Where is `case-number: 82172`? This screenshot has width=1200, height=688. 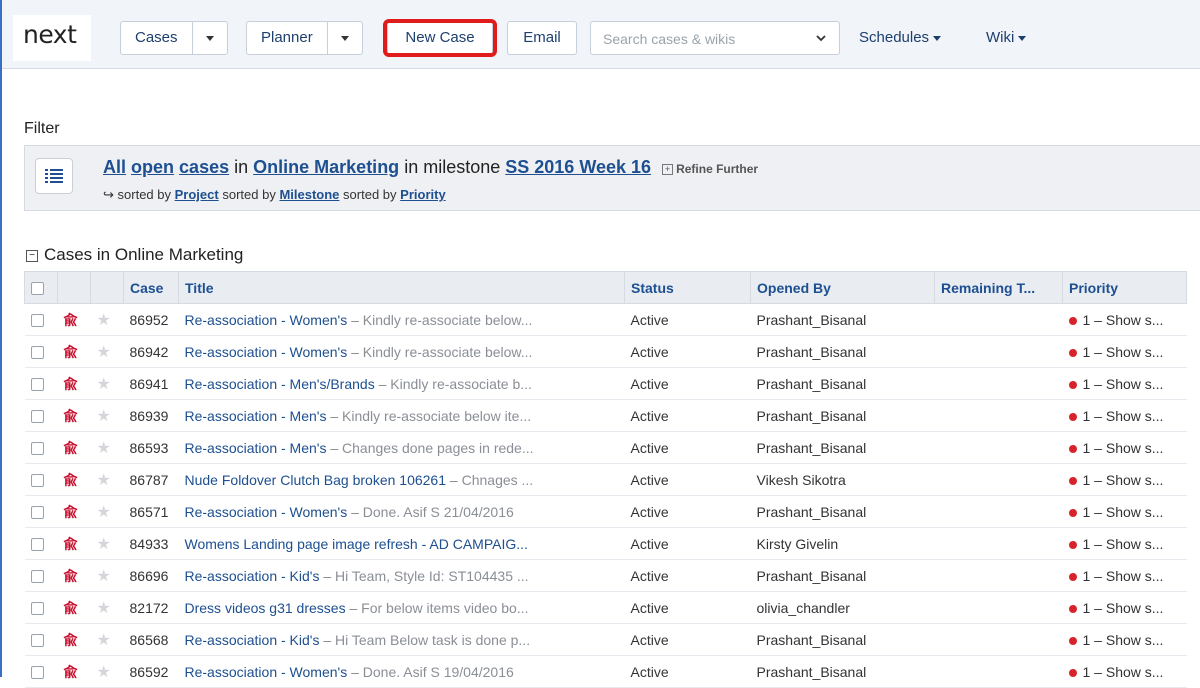
case-number: 82172 is located at coordinates (151, 607).